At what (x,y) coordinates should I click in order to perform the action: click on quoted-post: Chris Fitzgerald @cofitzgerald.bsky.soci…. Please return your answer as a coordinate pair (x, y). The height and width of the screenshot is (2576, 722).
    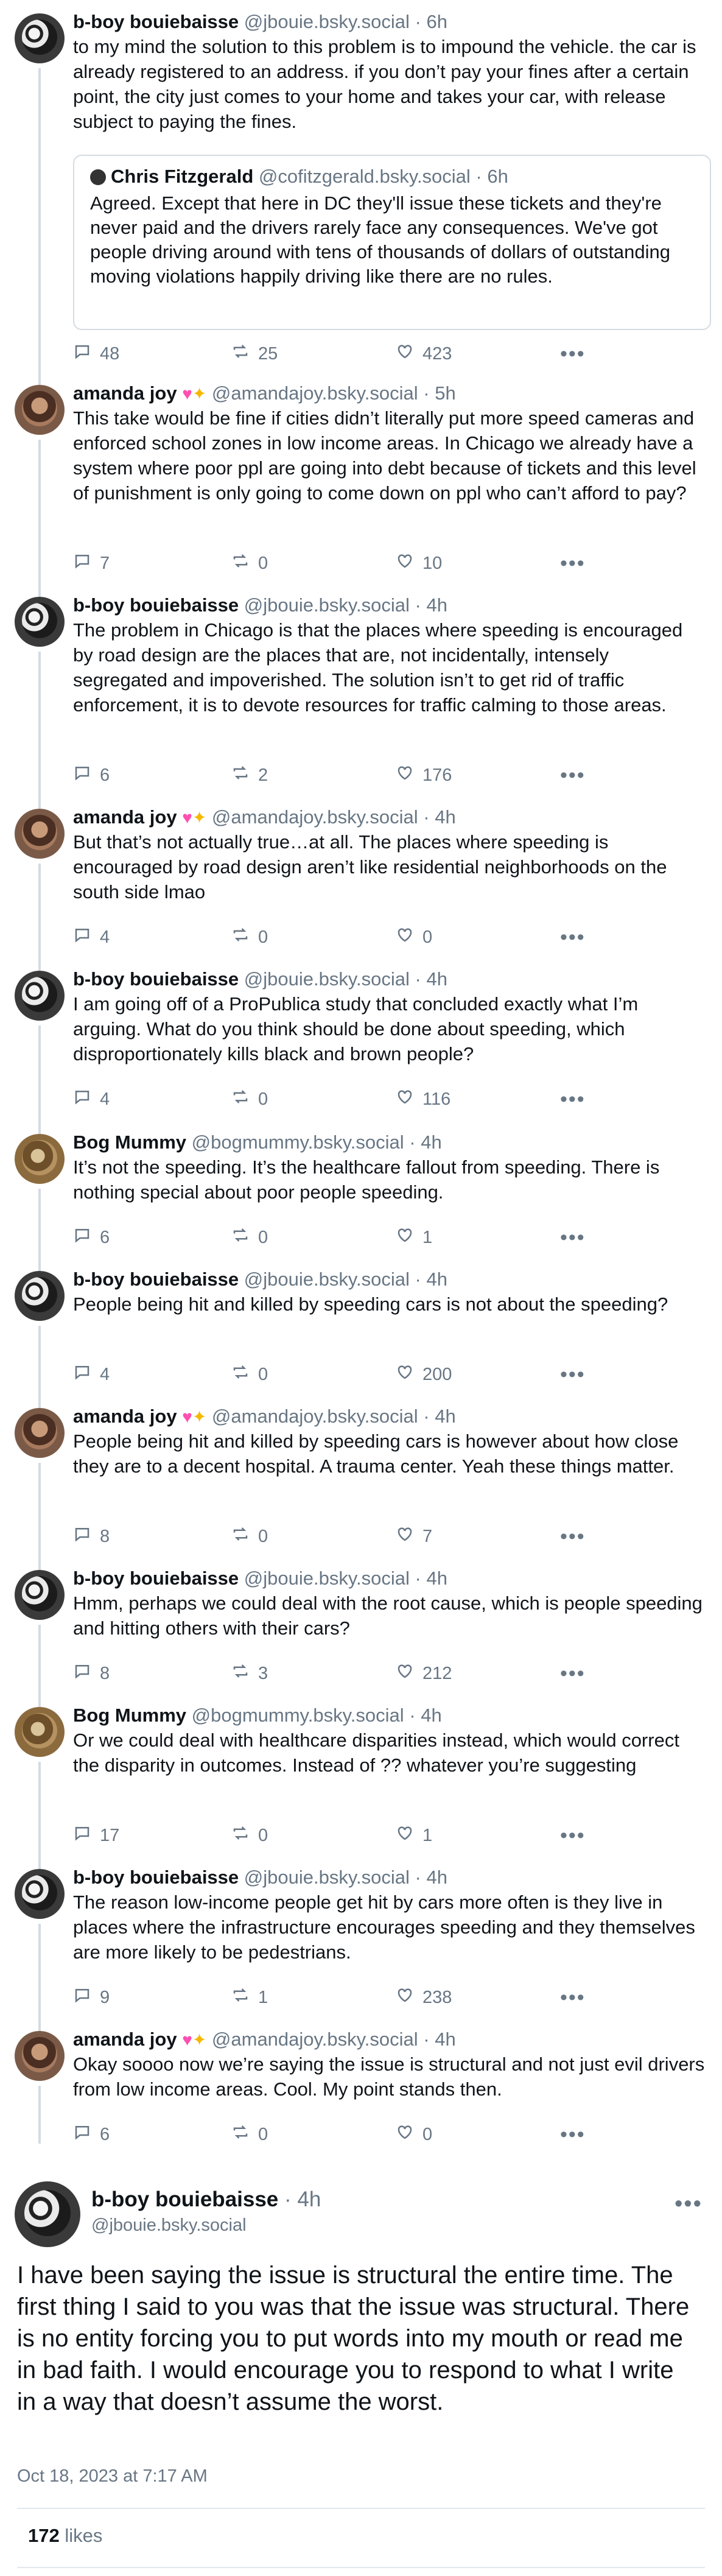
    Looking at the image, I should click on (392, 242).